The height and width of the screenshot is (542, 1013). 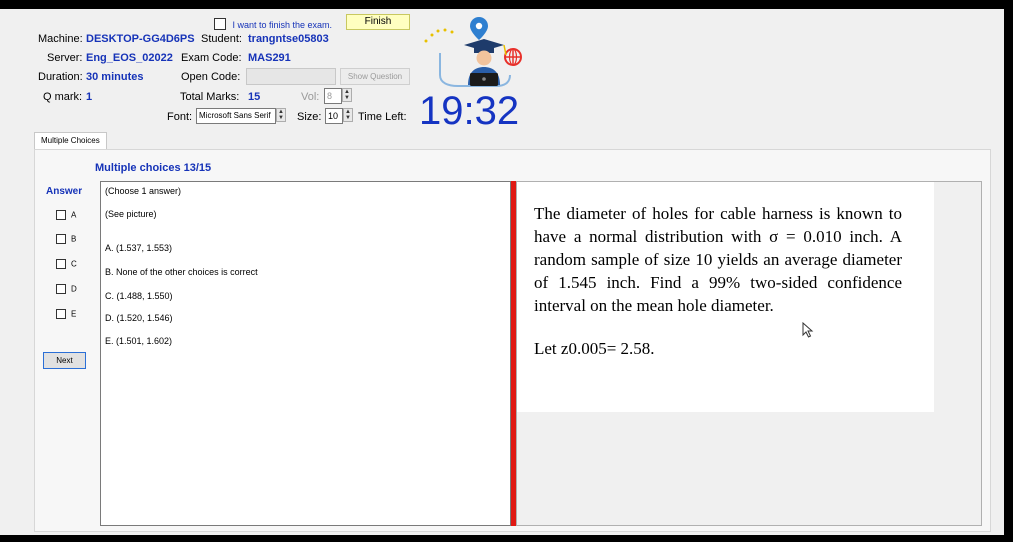 I want to click on finish-button: Finish, so click(x=378, y=22).